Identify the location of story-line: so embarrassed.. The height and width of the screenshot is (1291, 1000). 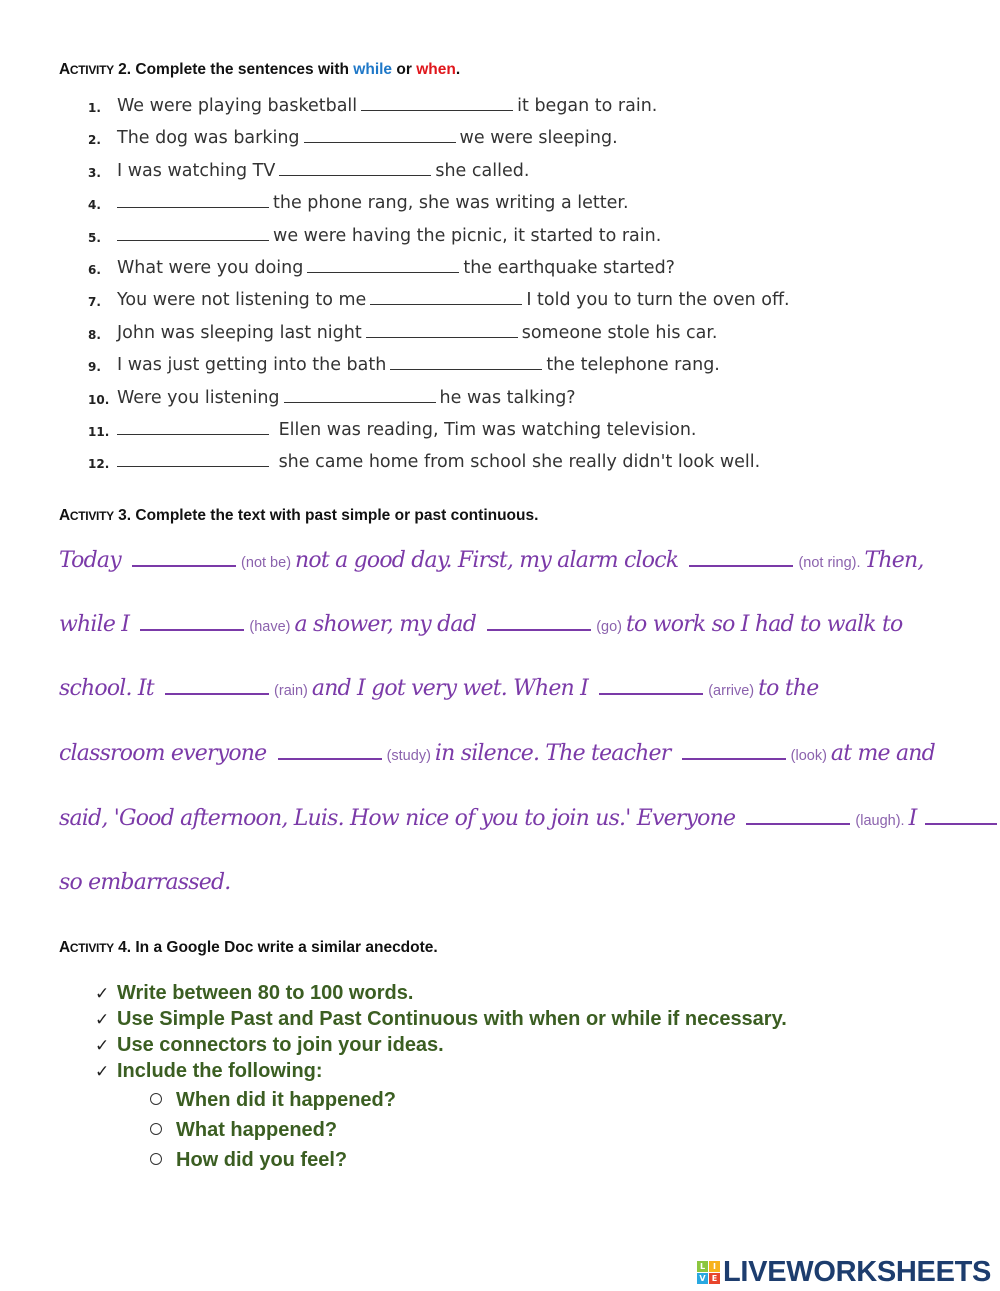
(145, 882).